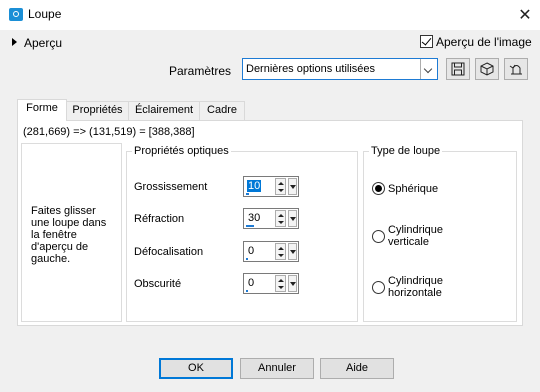  I want to click on title-bar, so click(270, 15).